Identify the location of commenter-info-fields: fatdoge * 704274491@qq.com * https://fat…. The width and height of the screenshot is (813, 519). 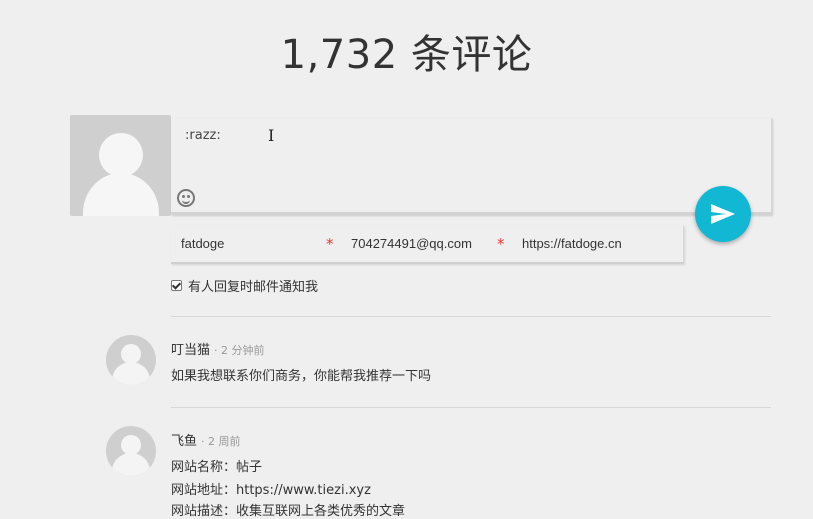
(427, 245).